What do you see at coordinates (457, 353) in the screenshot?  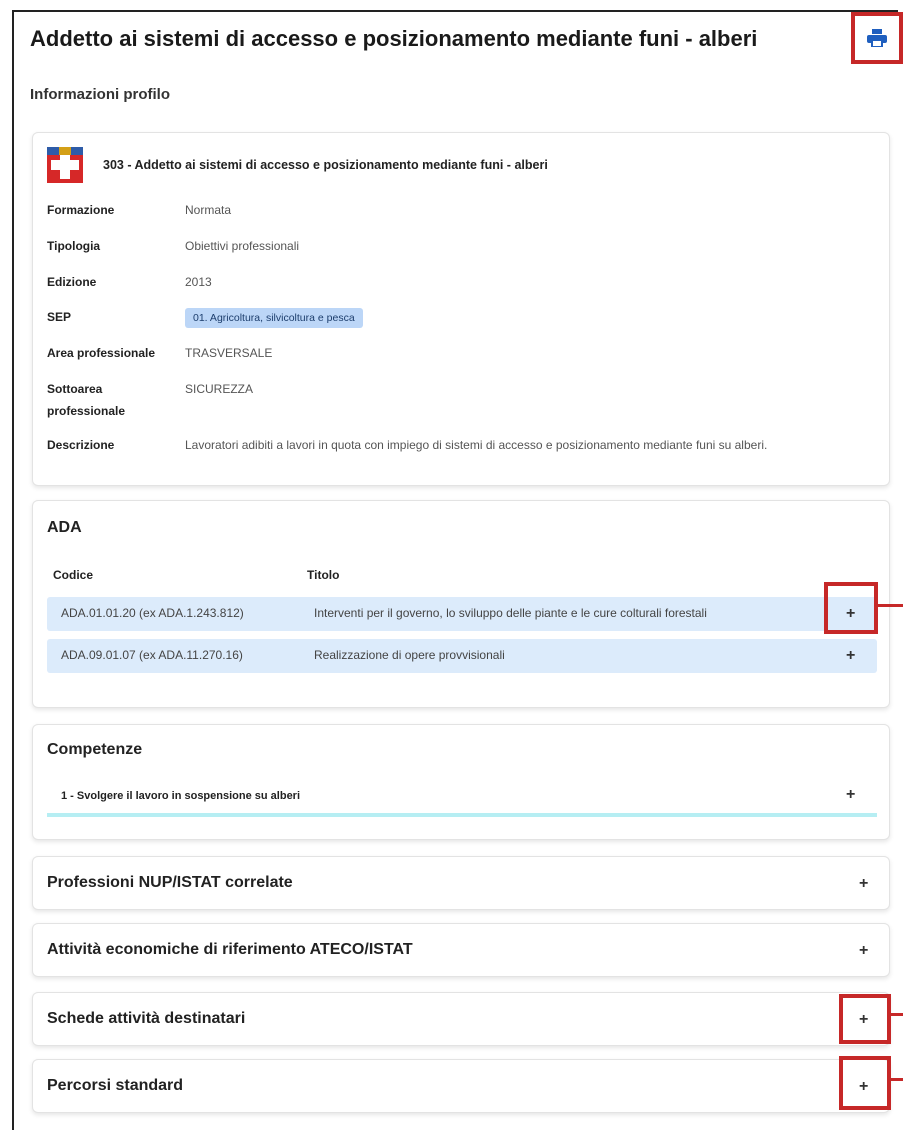 I see `info-row-area: Area professionale TRASVERSALE` at bounding box center [457, 353].